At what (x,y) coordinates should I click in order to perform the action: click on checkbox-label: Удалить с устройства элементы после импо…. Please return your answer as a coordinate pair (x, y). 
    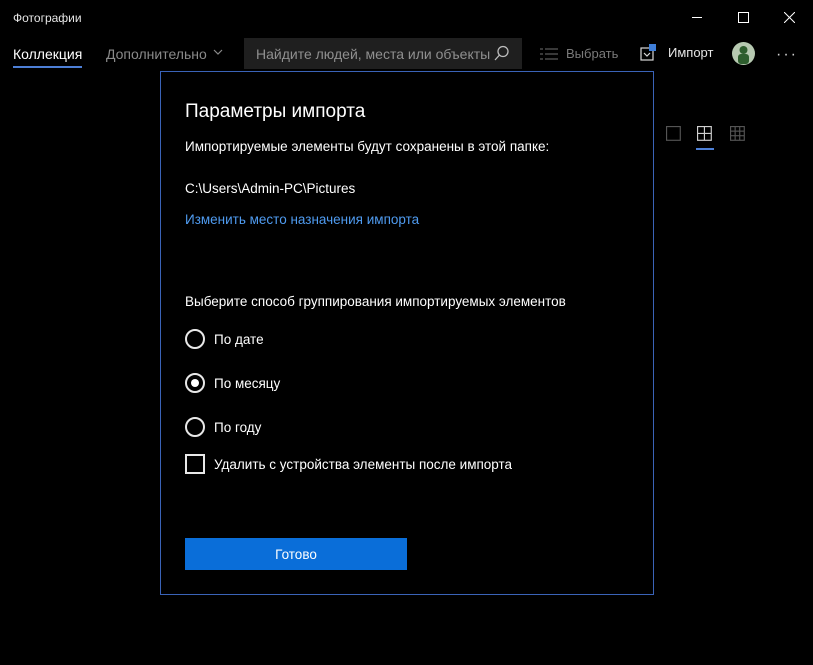
    Looking at the image, I should click on (363, 464).